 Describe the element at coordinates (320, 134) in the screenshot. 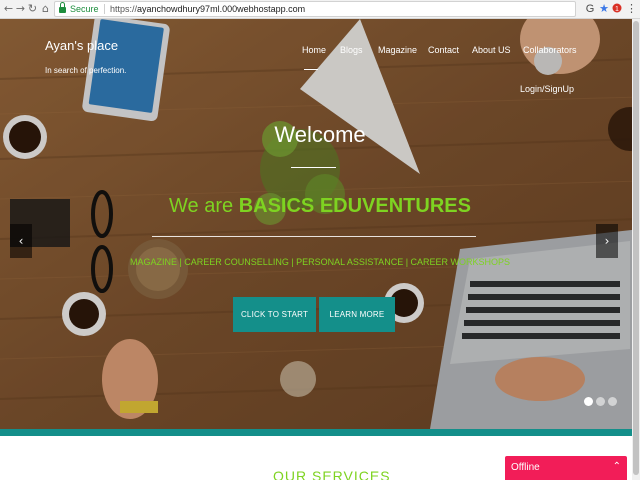

I see `hero-welcome-heading: Welcome` at that location.